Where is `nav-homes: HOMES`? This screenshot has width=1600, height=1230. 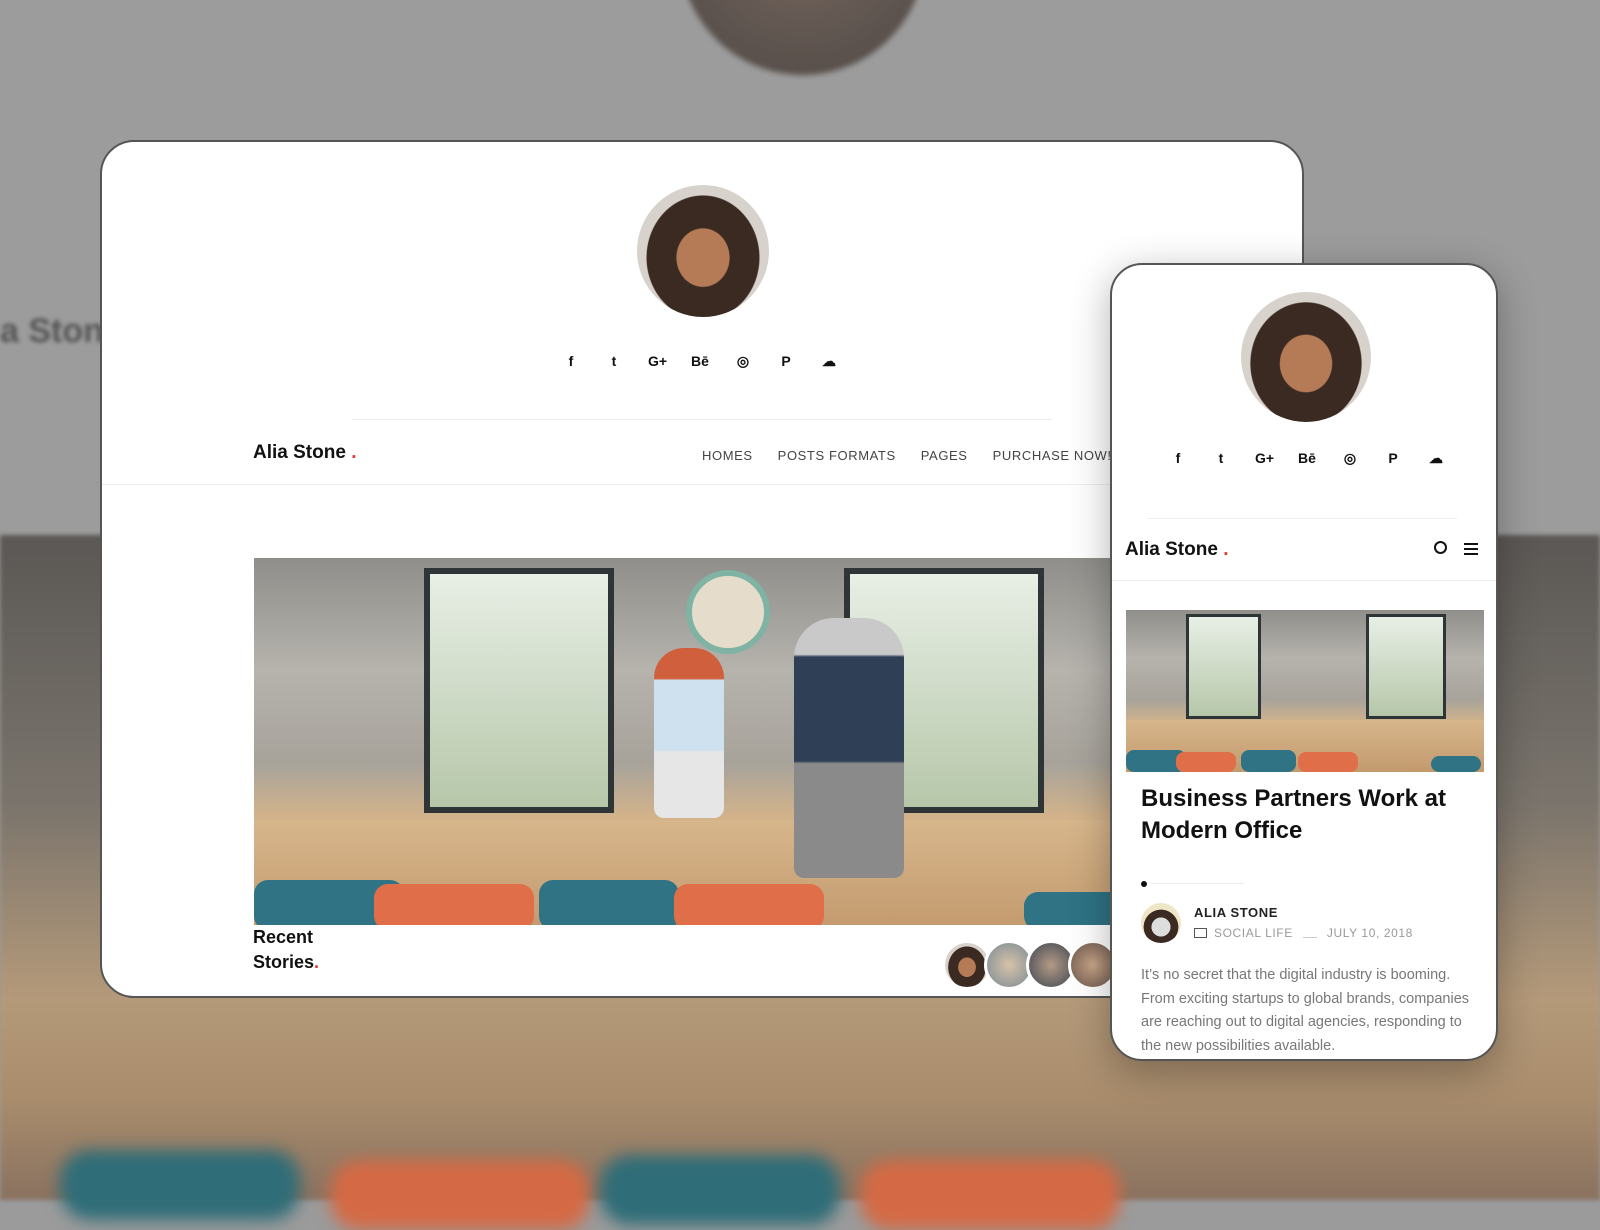 nav-homes: HOMES is located at coordinates (727, 455).